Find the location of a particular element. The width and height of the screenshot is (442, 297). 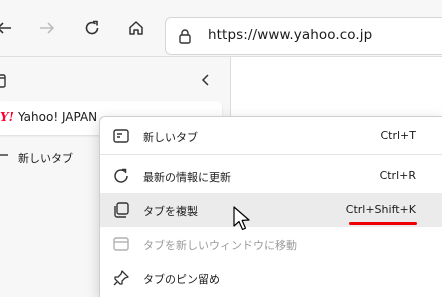

home-icon is located at coordinates (136, 28).